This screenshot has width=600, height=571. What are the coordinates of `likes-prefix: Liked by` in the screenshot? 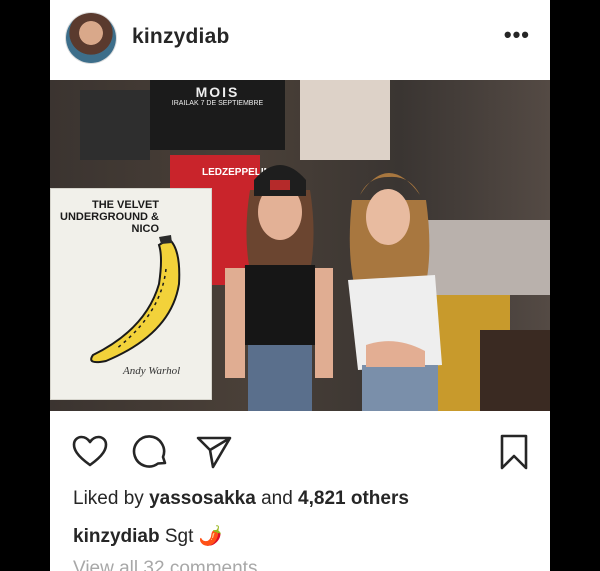 It's located at (108, 498).